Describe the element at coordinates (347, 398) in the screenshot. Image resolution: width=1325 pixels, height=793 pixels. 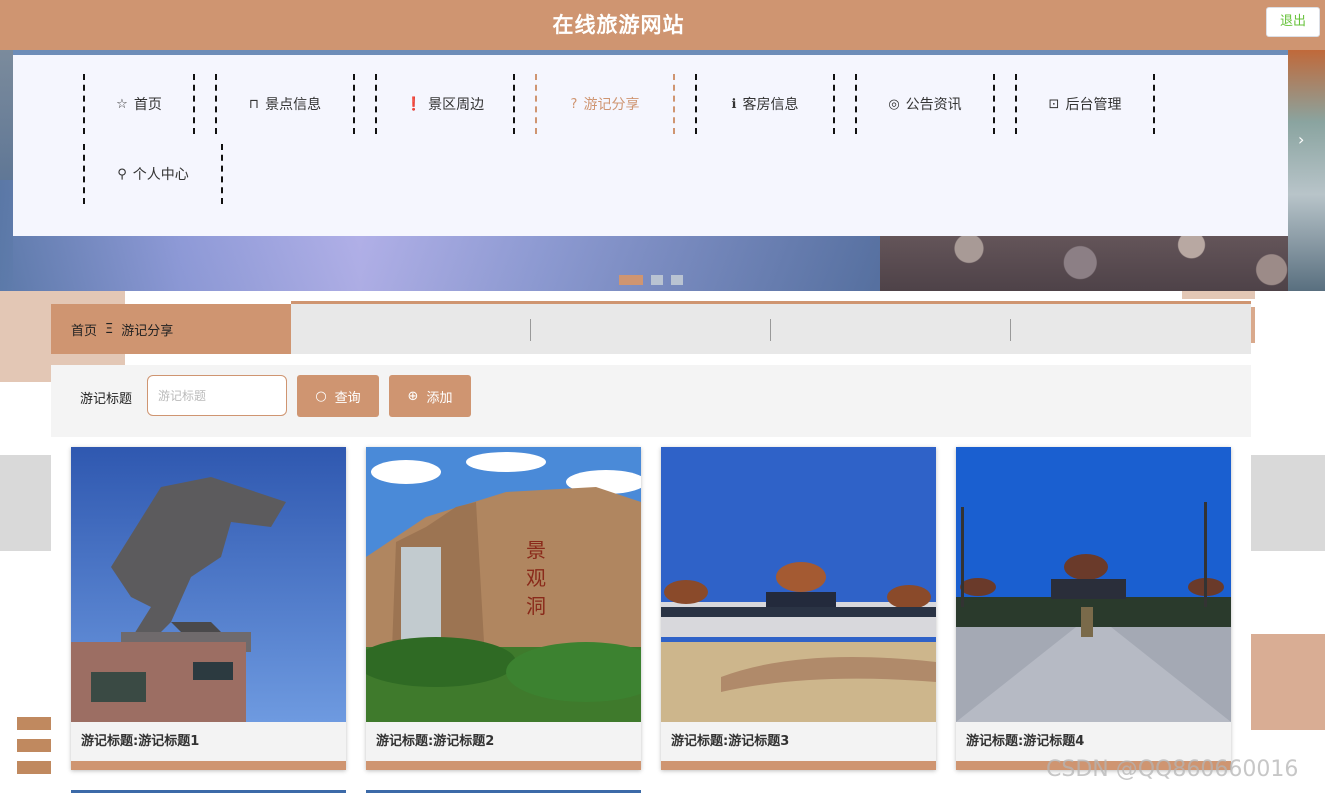
I see `query-button-label: 查询` at that location.